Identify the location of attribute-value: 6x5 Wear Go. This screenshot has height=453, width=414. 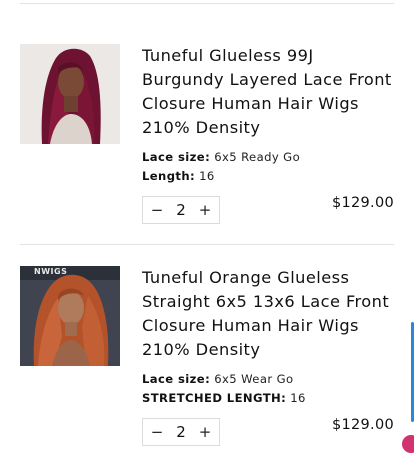
(254, 379).